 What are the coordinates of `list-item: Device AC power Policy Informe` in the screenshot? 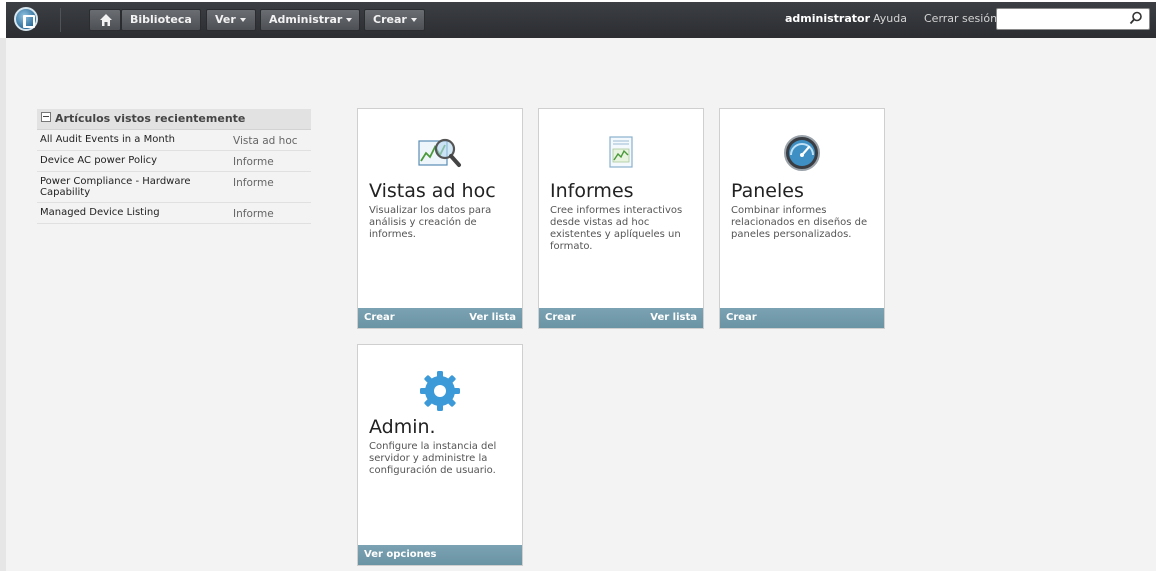 It's located at (174, 161).